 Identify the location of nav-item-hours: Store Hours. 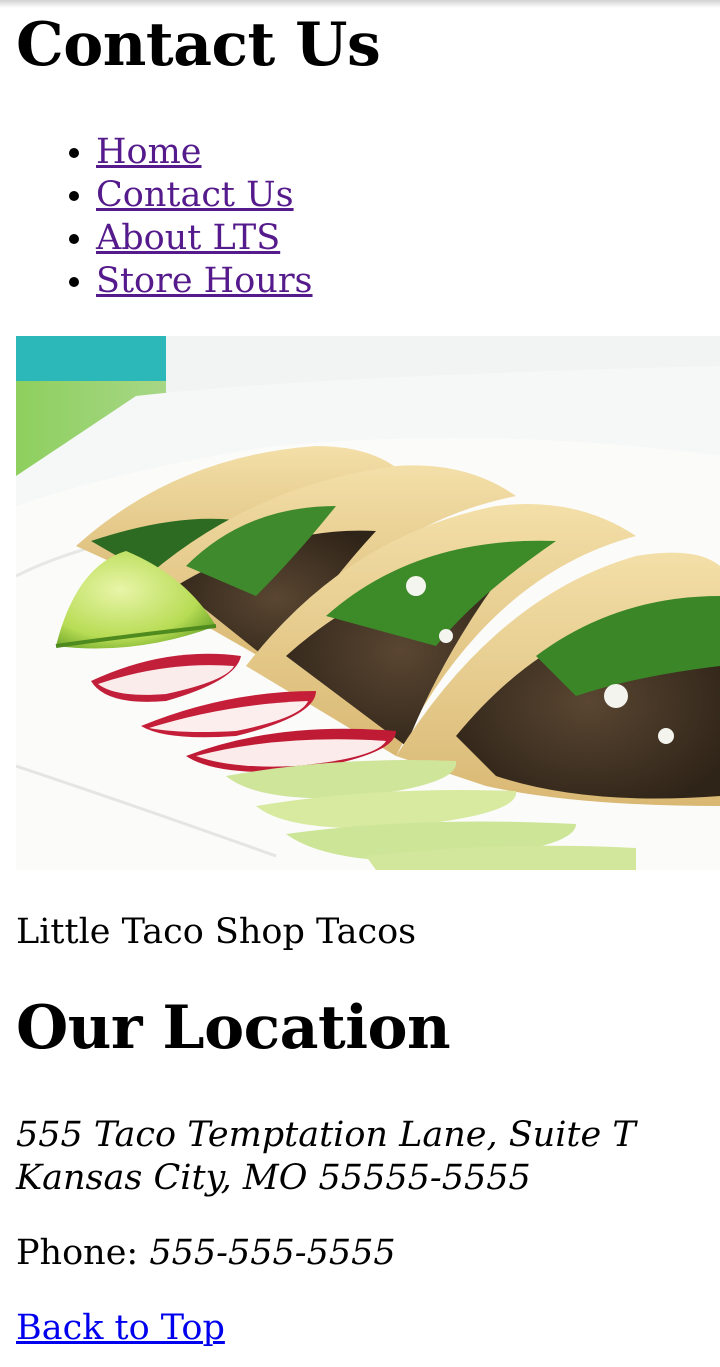
(204, 281).